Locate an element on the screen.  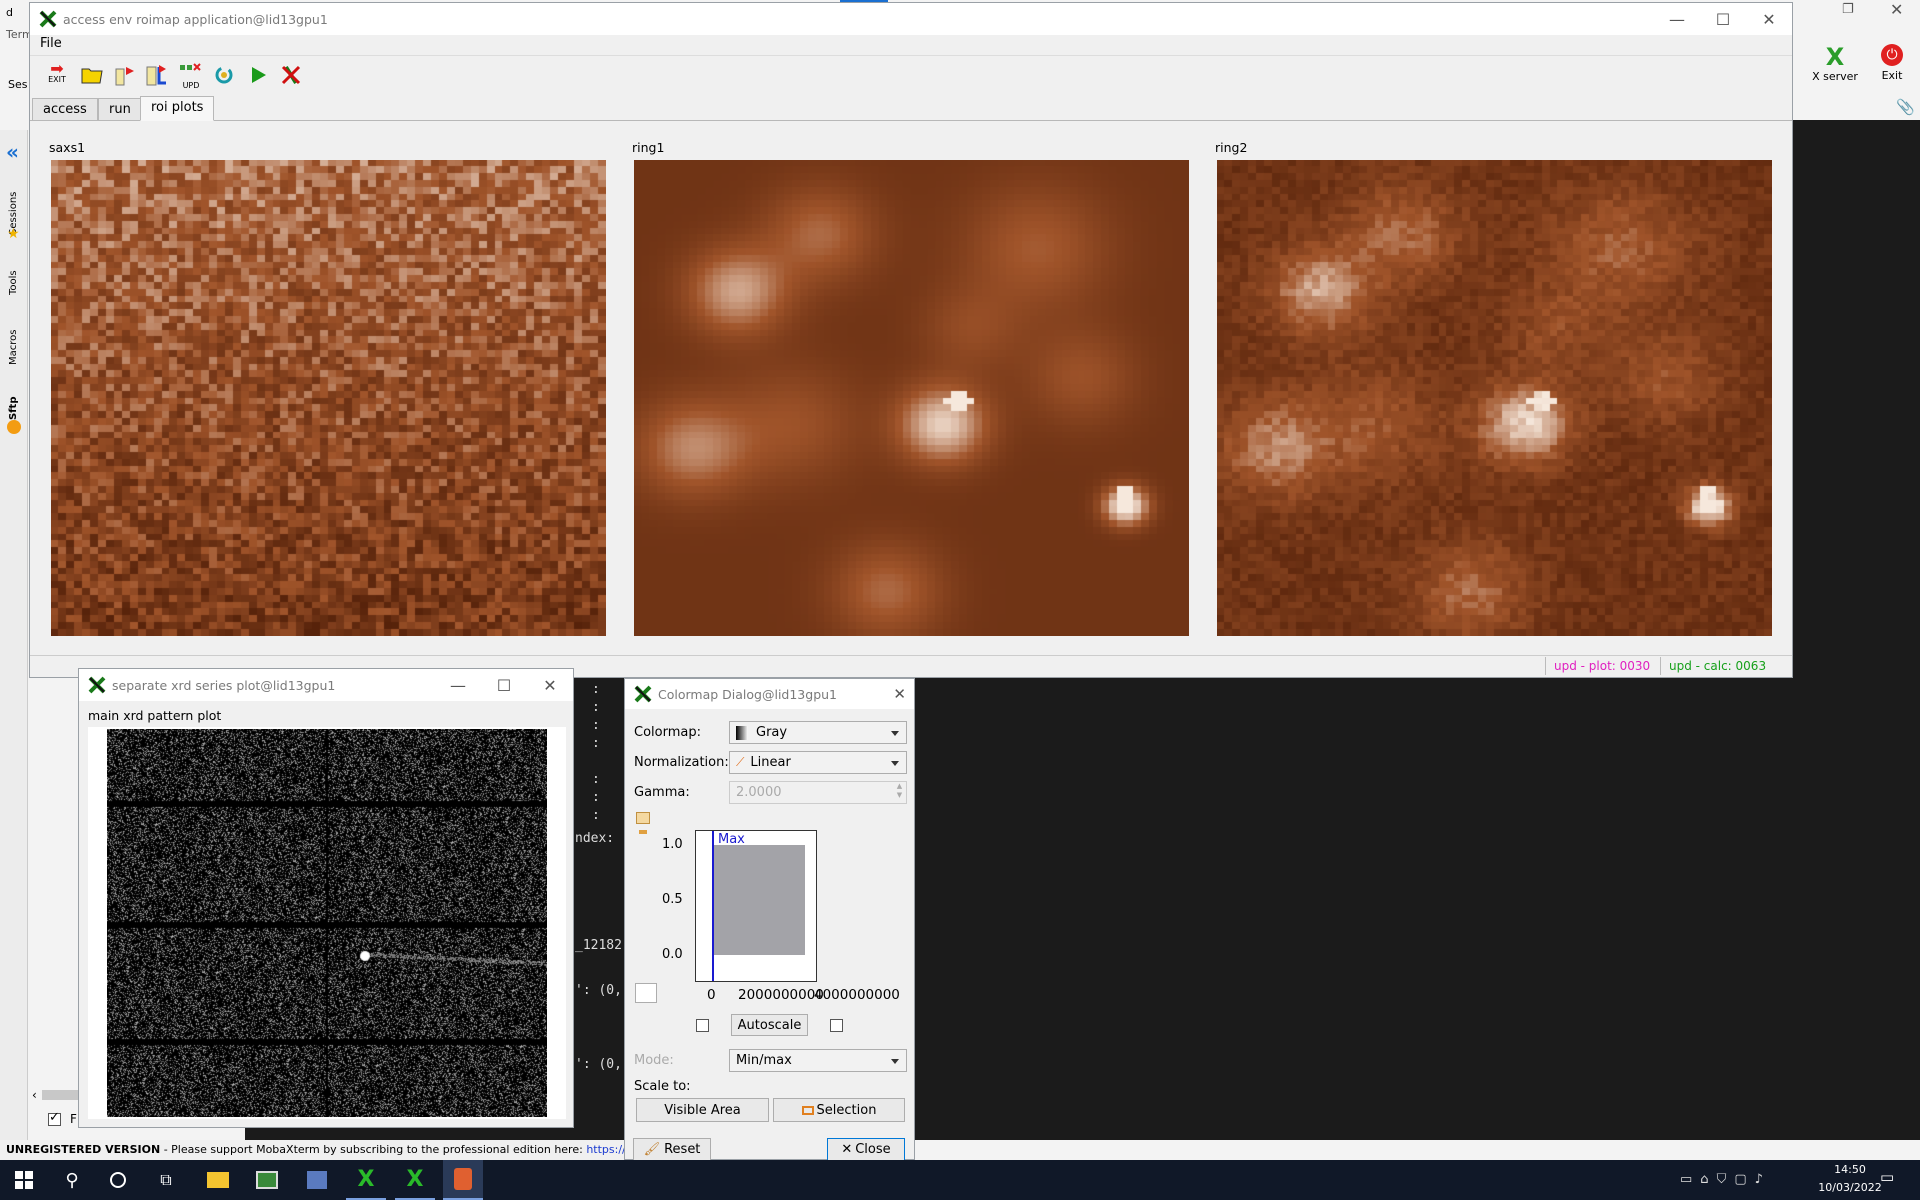
max-marker-line is located at coordinates (713, 906).